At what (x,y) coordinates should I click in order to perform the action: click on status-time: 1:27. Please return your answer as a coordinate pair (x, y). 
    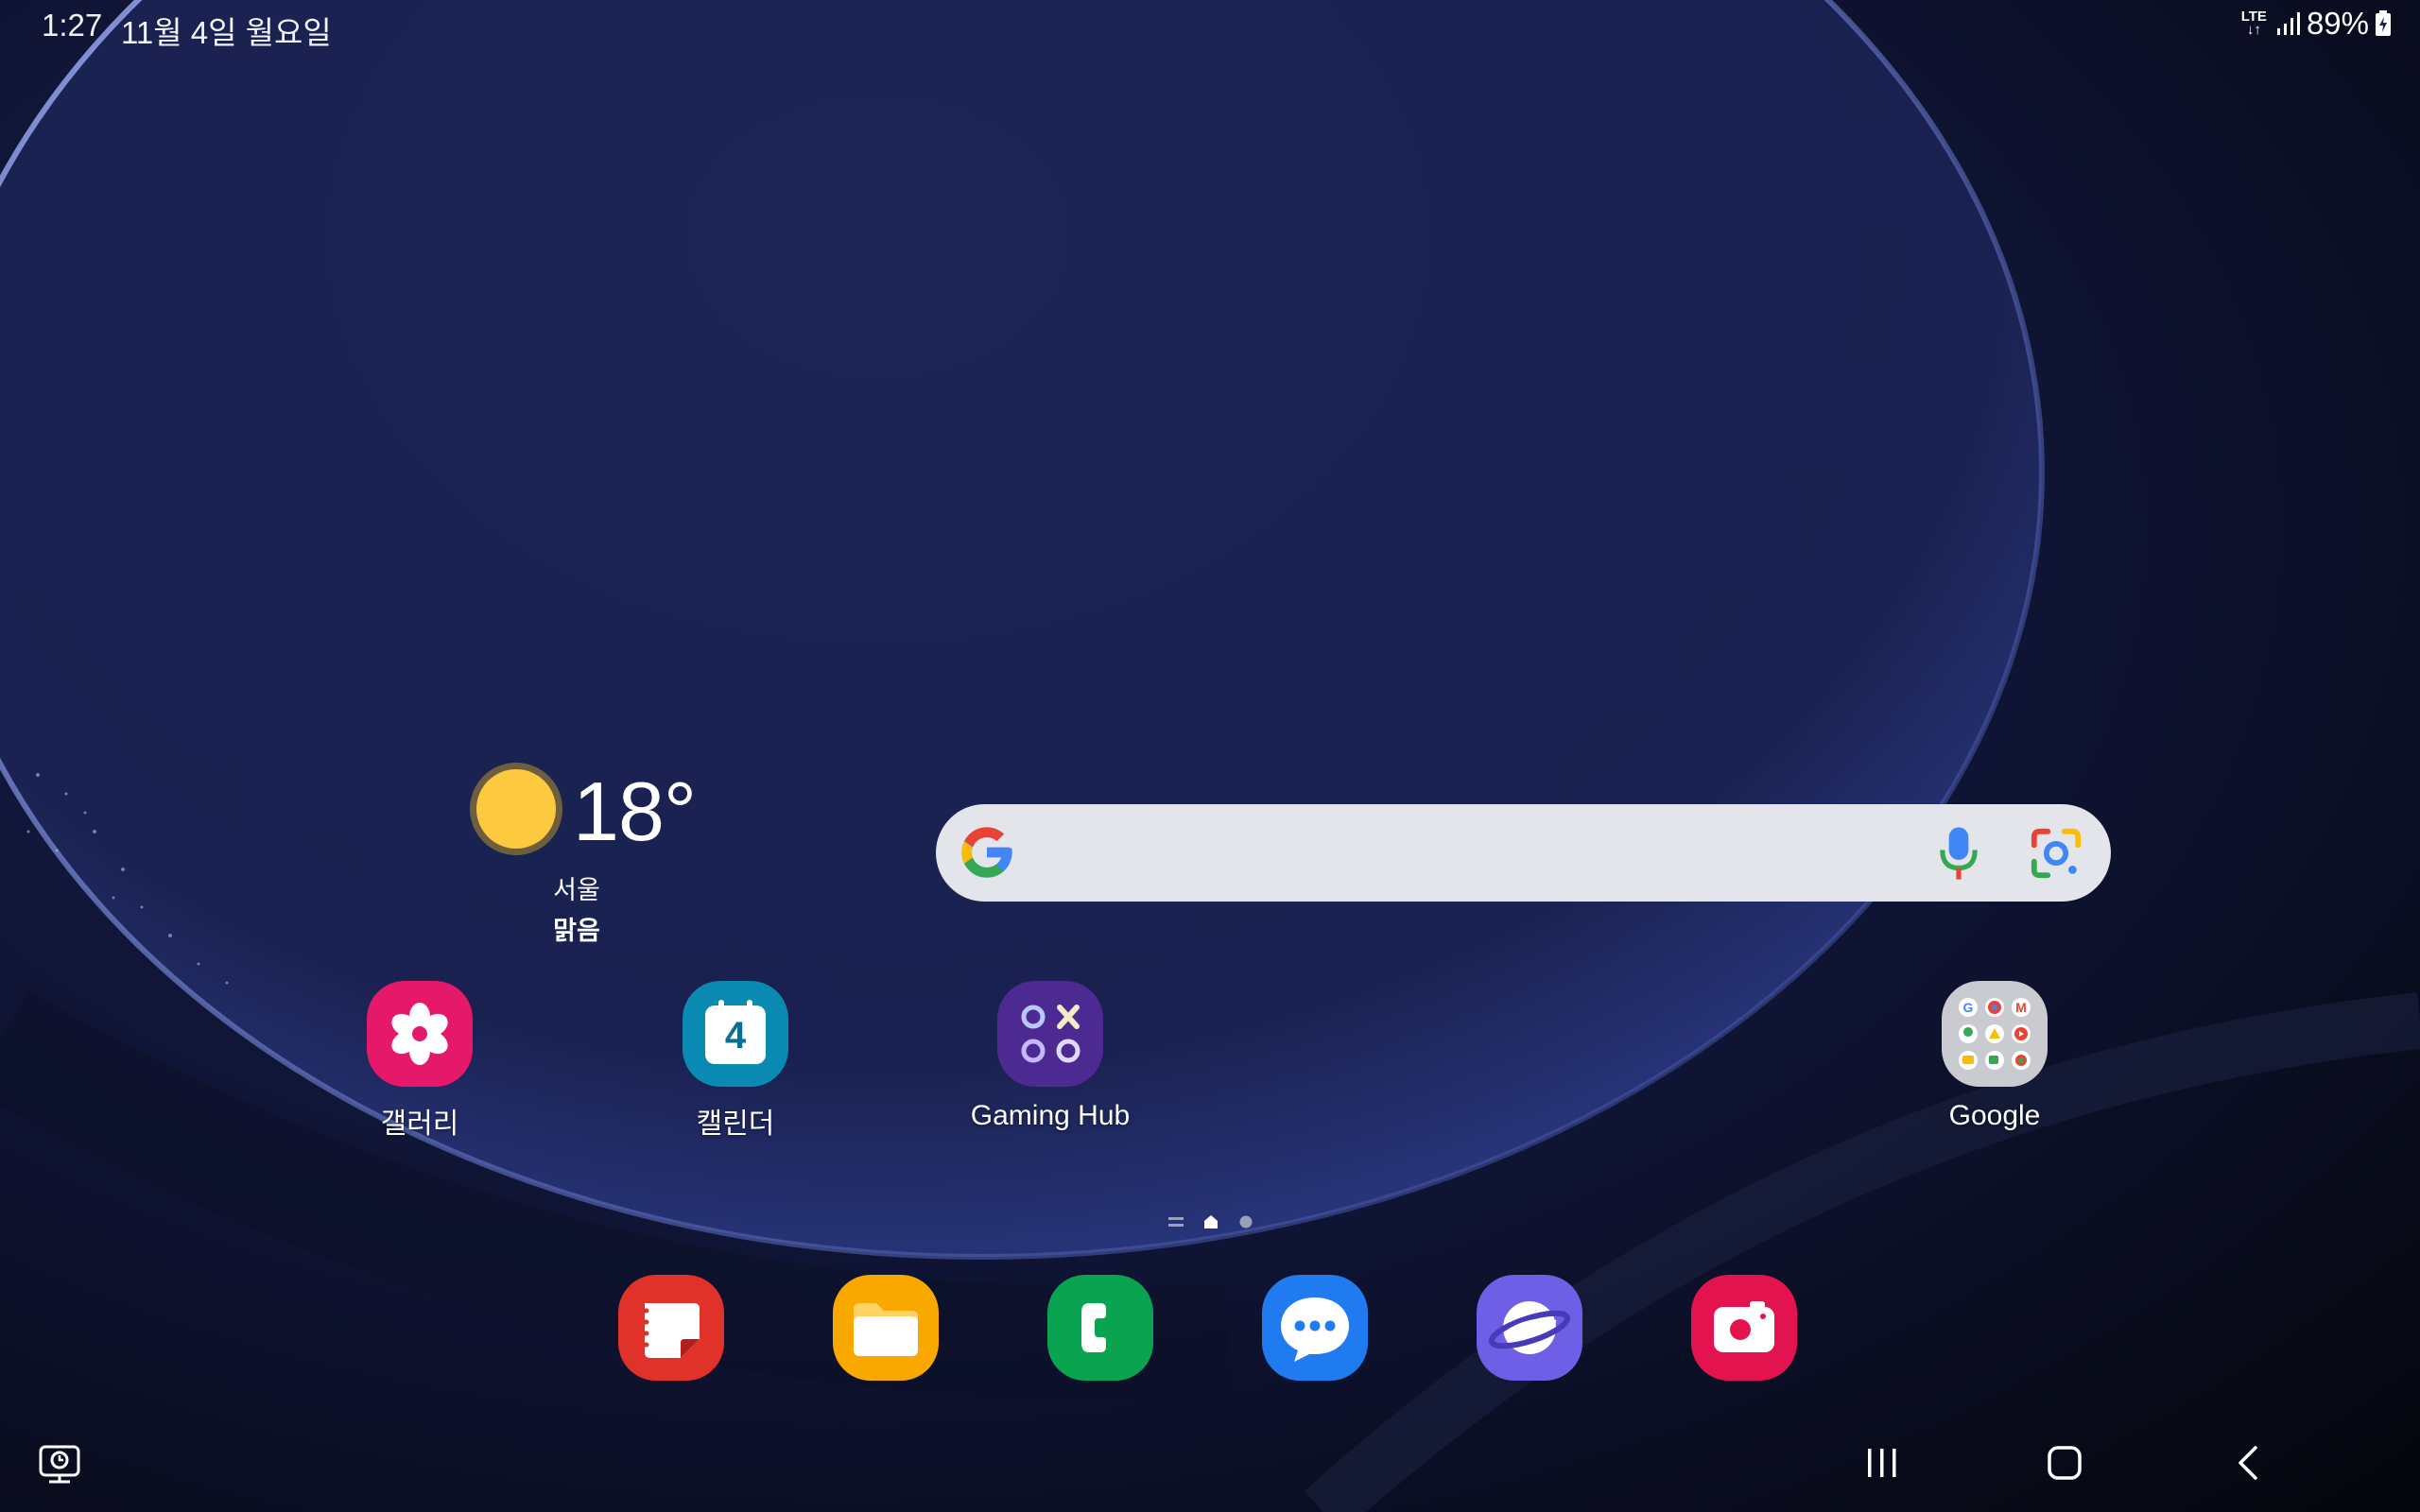
    Looking at the image, I should click on (72, 25).